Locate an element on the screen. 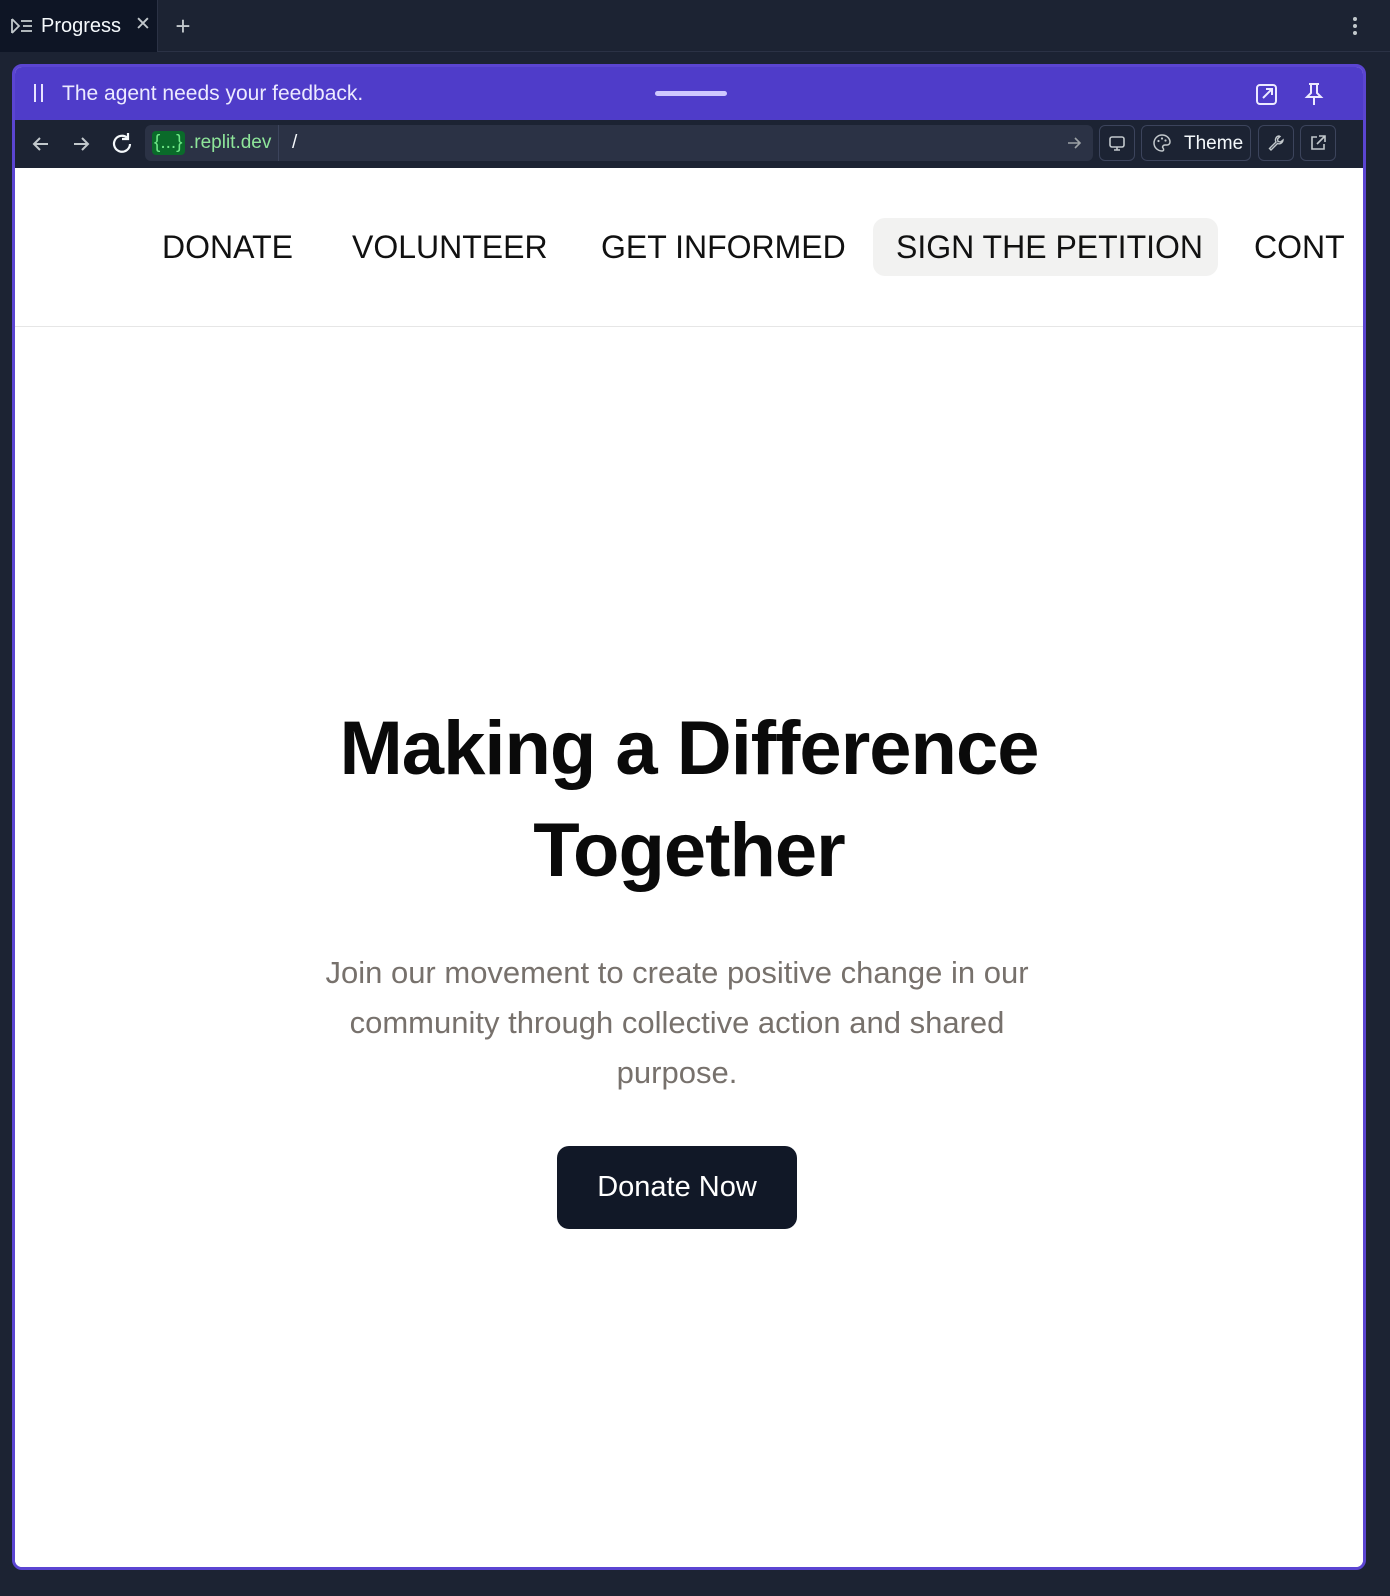 The image size is (1390, 1596). monitor-icon is located at coordinates (1117, 143).